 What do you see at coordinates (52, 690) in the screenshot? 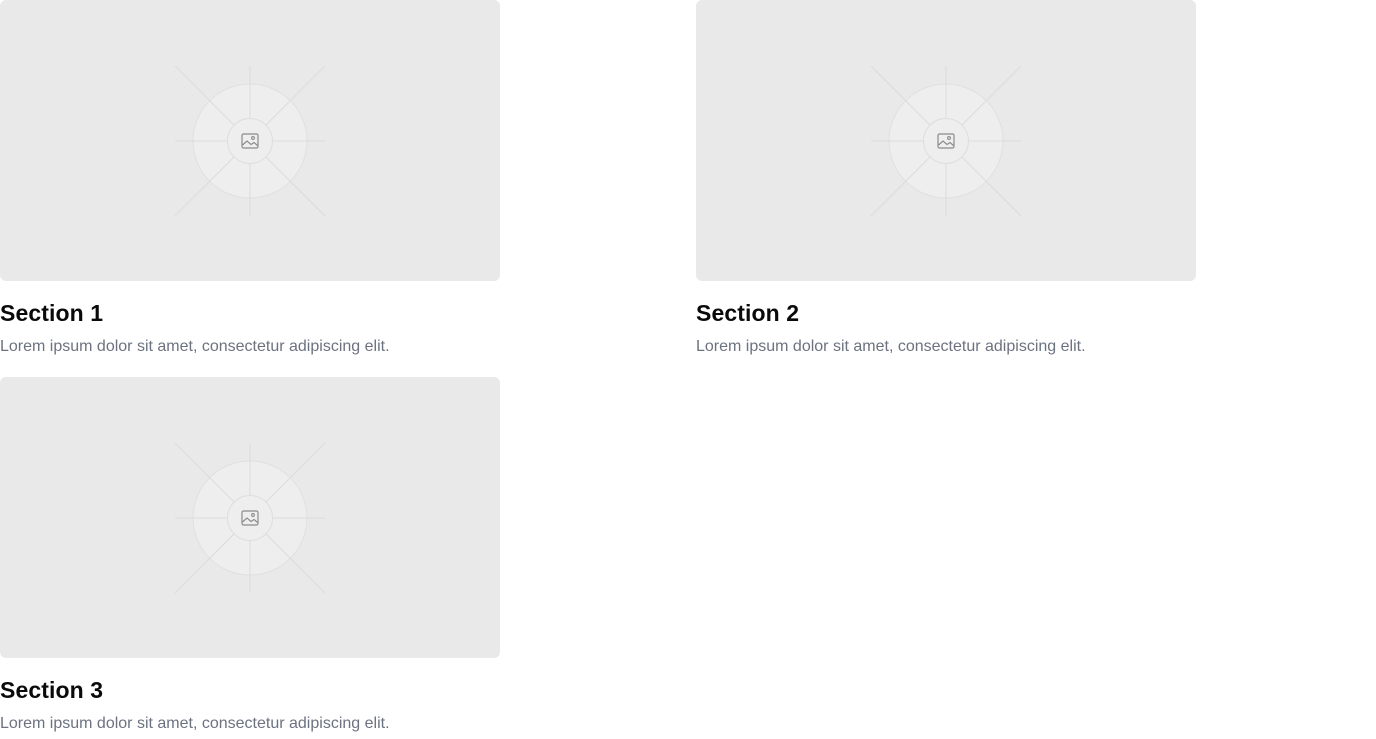
I see `section-title: Section 3` at bounding box center [52, 690].